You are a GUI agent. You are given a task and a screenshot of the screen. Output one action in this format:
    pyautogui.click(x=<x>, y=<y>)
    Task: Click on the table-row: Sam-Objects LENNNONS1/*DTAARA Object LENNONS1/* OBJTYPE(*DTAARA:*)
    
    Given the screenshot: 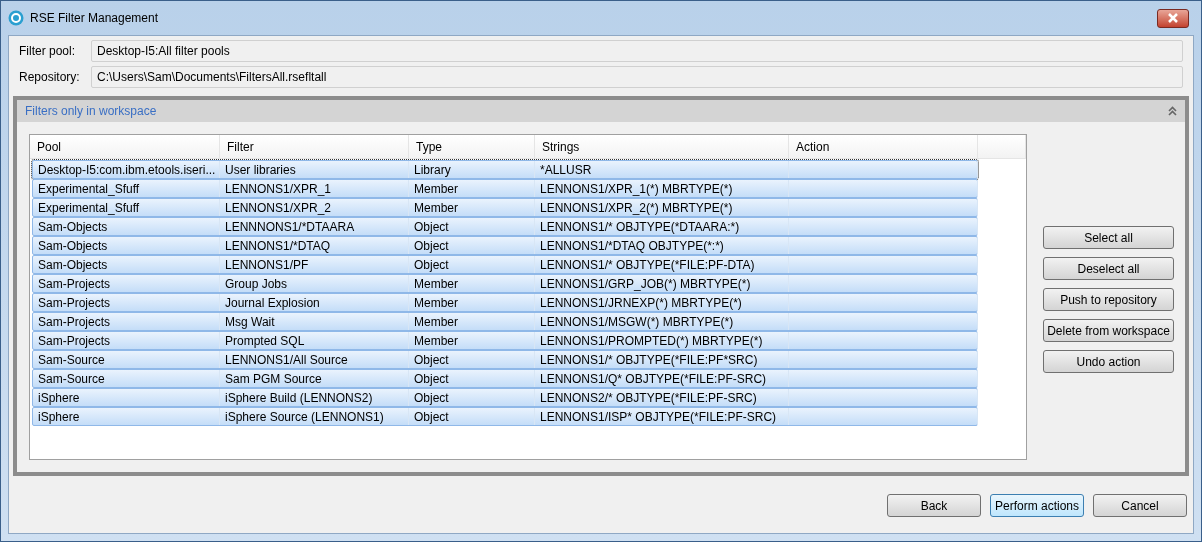 What is the action you would take?
    pyautogui.click(x=505, y=226)
    